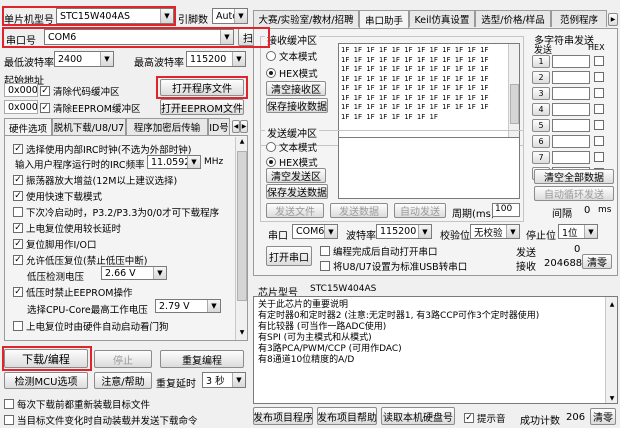 This screenshot has height=428, width=620. What do you see at coordinates (80, 260) in the screenshot?
I see `option-low-voltage-reset: ✓ 允许低压复位(禁止低压中断)` at bounding box center [80, 260].